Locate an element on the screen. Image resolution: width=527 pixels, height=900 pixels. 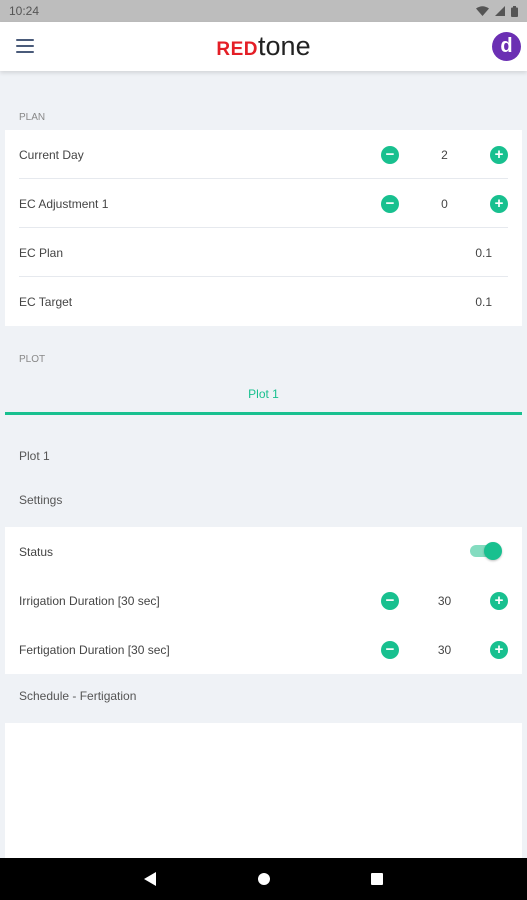
status-icons is located at coordinates (497, 11).